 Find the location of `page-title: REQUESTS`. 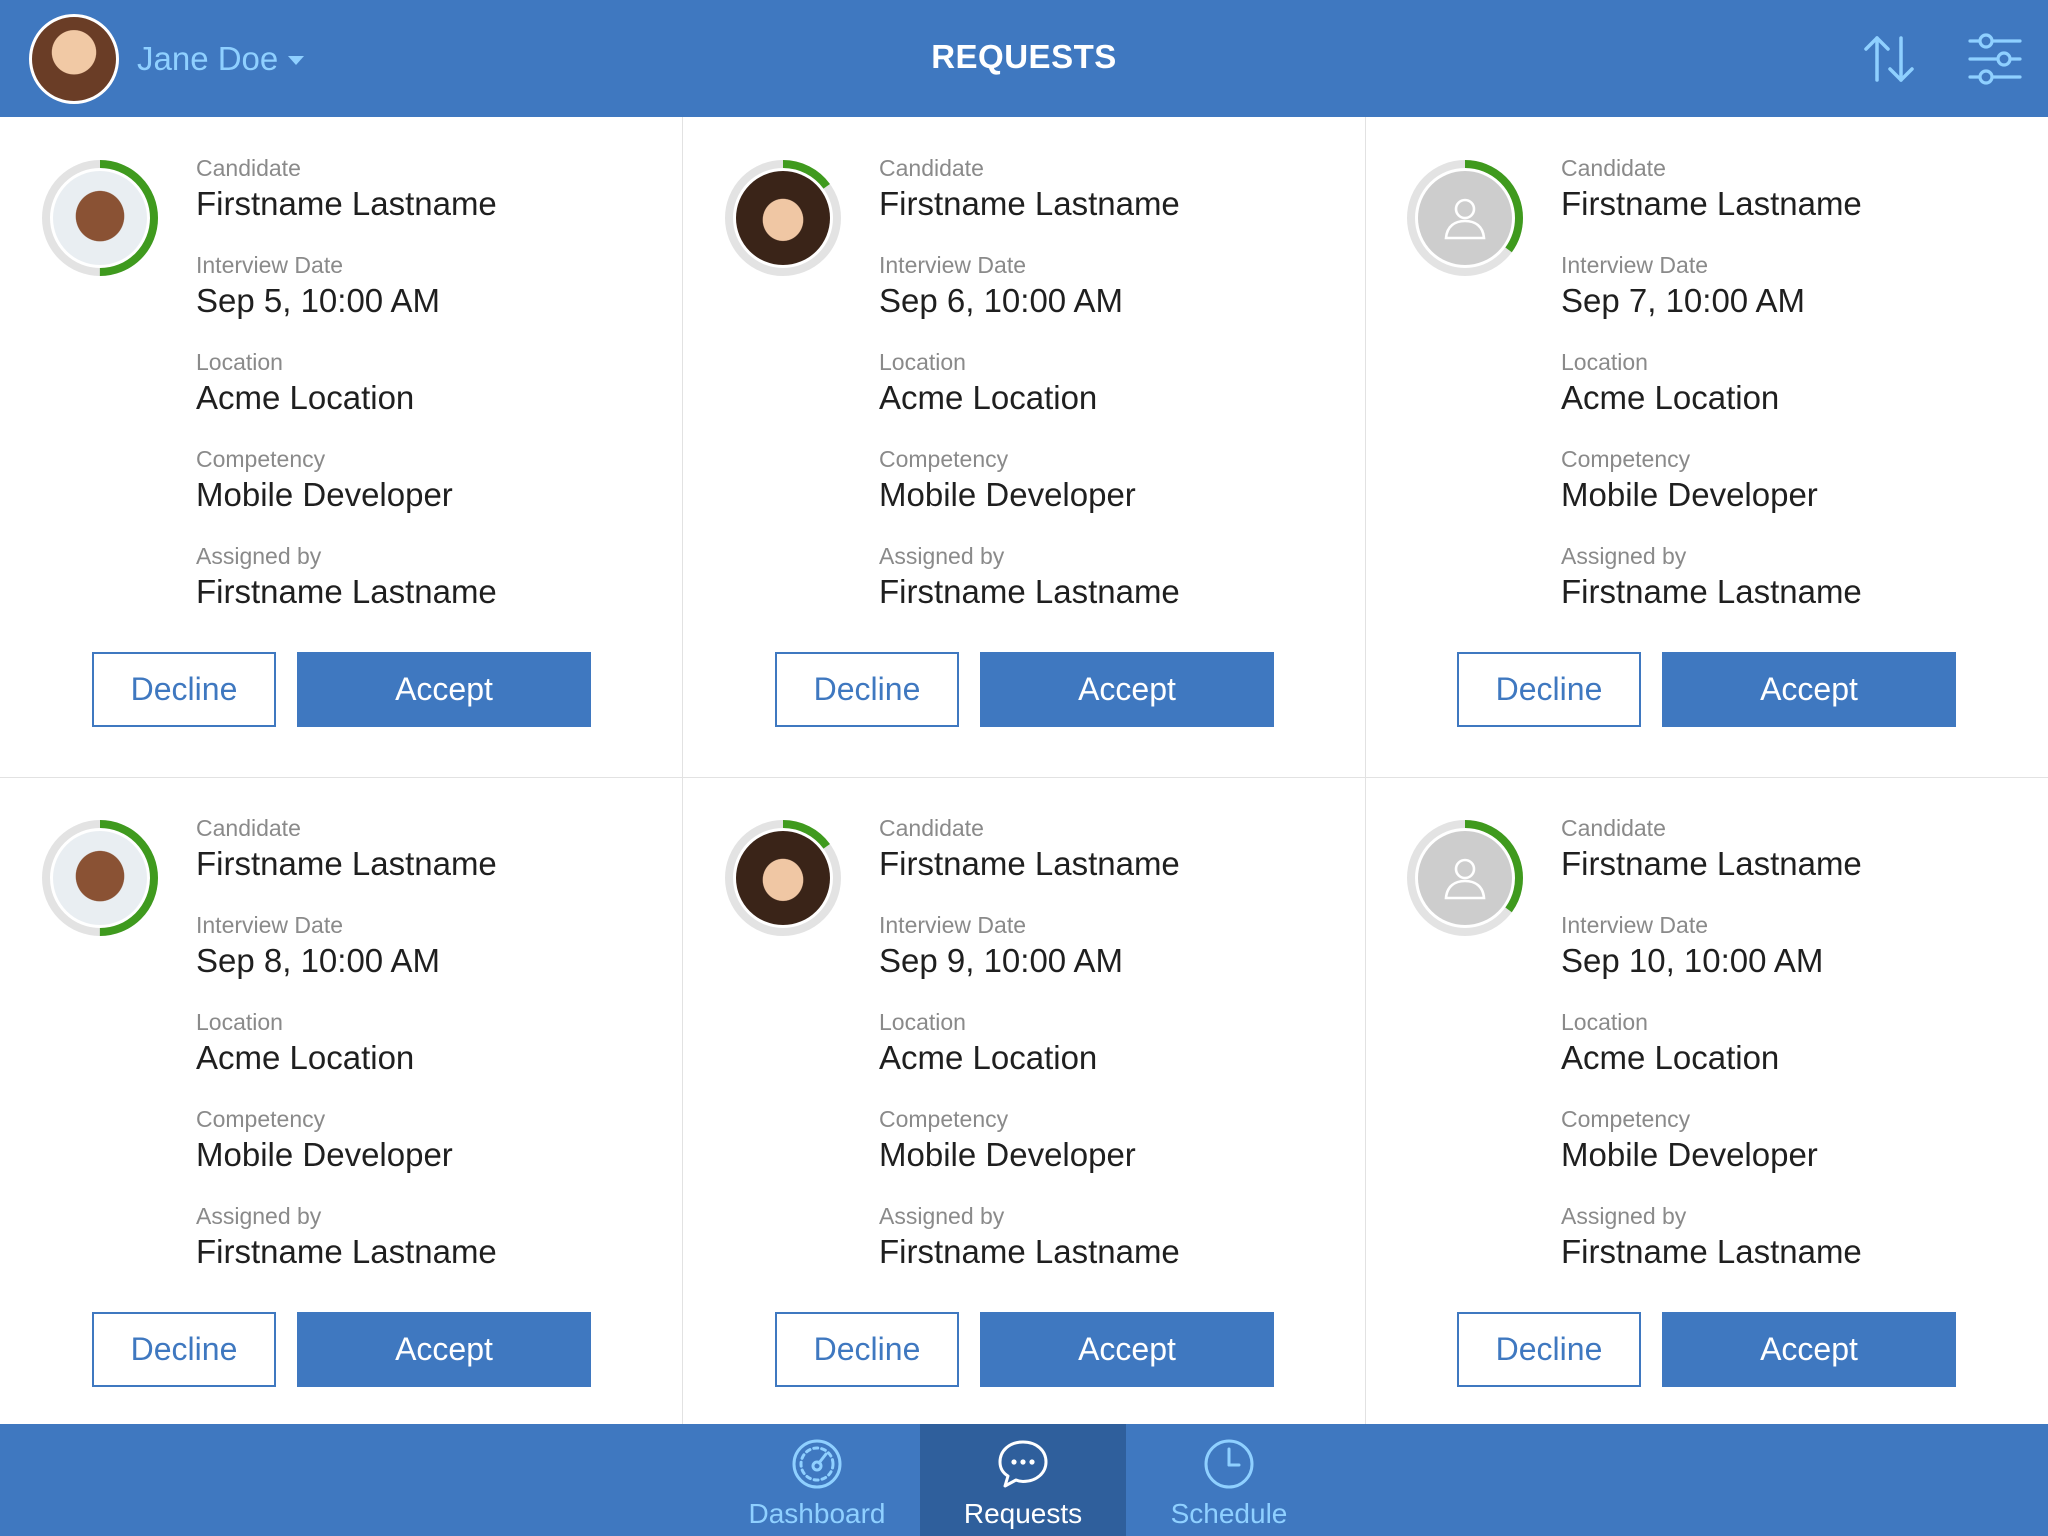

page-title: REQUESTS is located at coordinates (1024, 56).